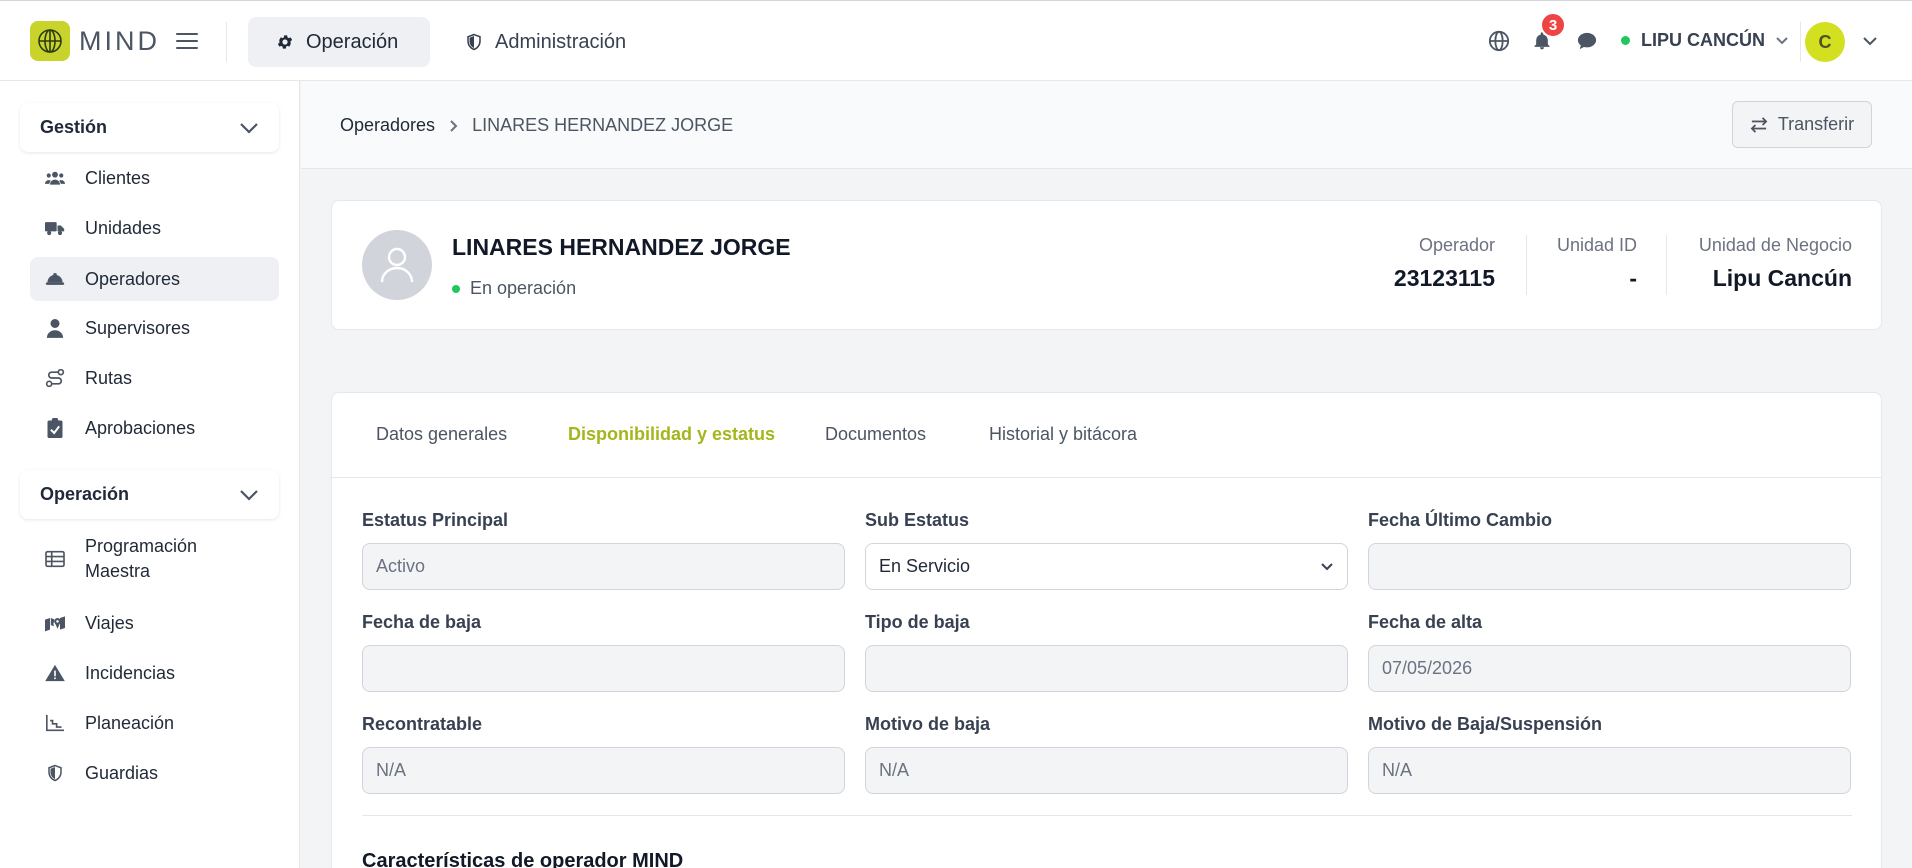  Describe the element at coordinates (55, 428) in the screenshot. I see `clipboard-check-icon` at that location.